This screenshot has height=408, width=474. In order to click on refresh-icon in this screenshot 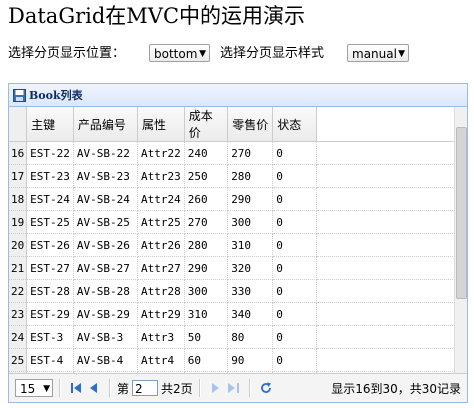, I will do `click(265, 387)`.